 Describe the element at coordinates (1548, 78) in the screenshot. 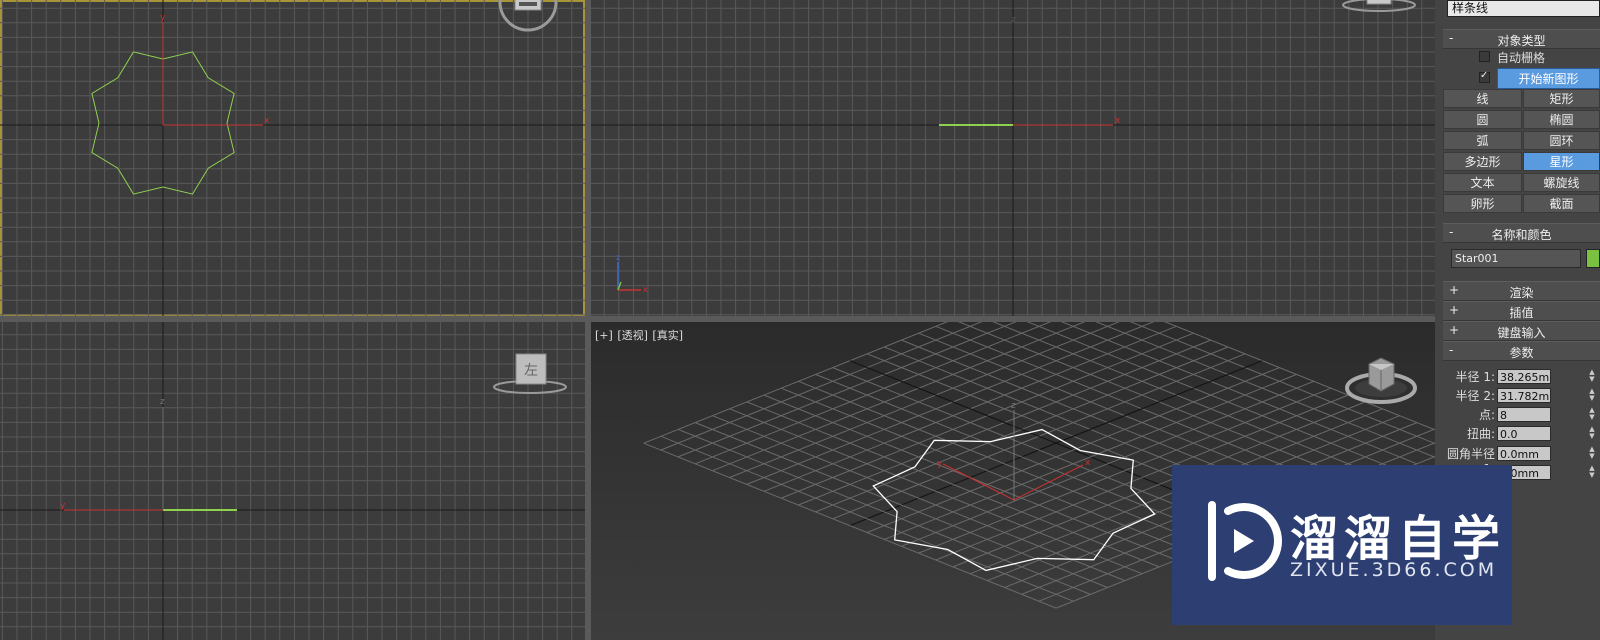

I see `start-new-shape-button: 开始新图形` at that location.